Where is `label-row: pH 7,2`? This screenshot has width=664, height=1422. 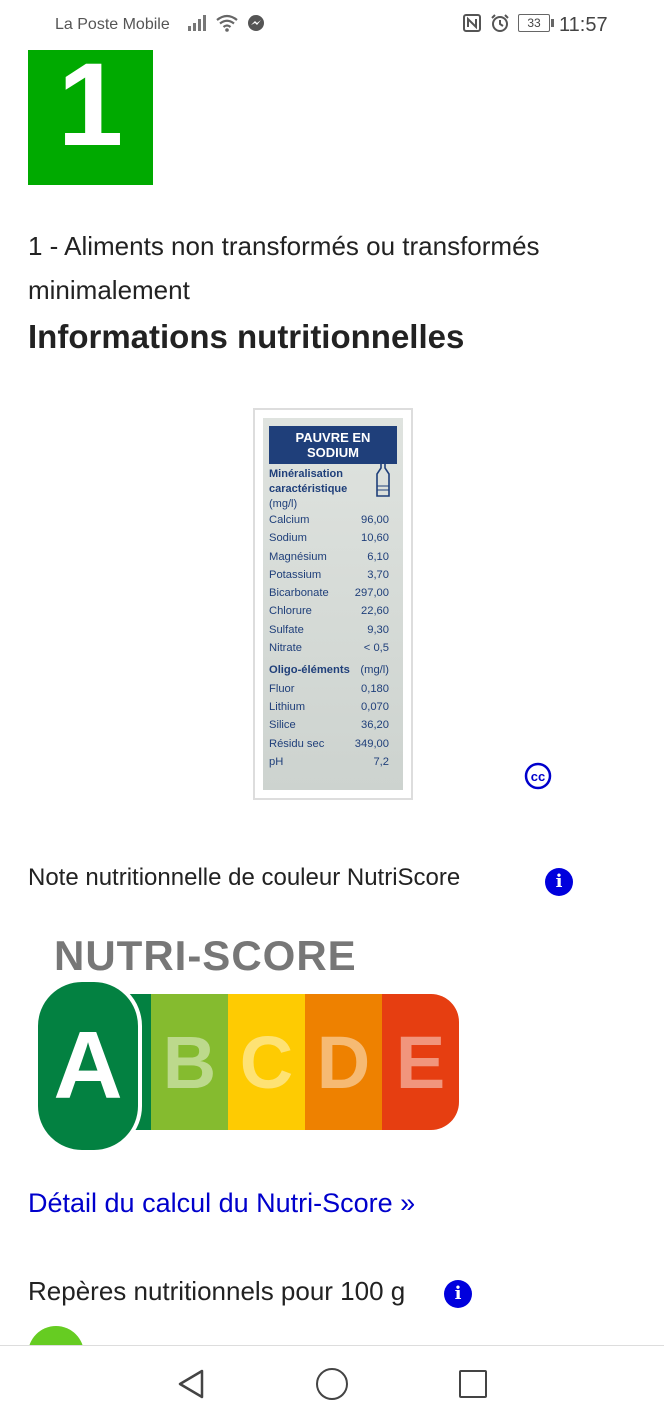
label-row: pH 7,2 is located at coordinates (329, 762).